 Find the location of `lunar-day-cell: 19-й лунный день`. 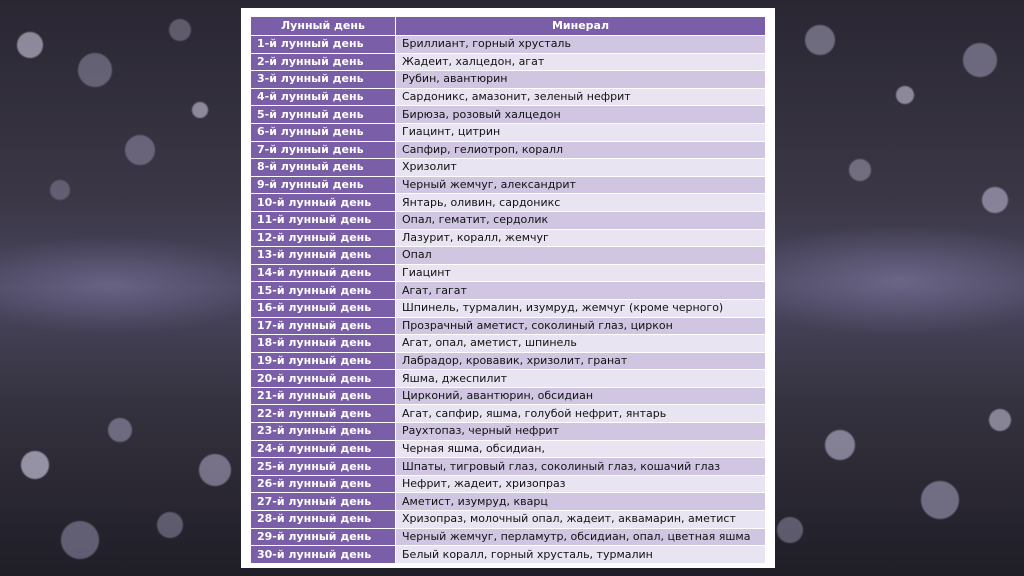

lunar-day-cell: 19-й лунный день is located at coordinates (323, 361).